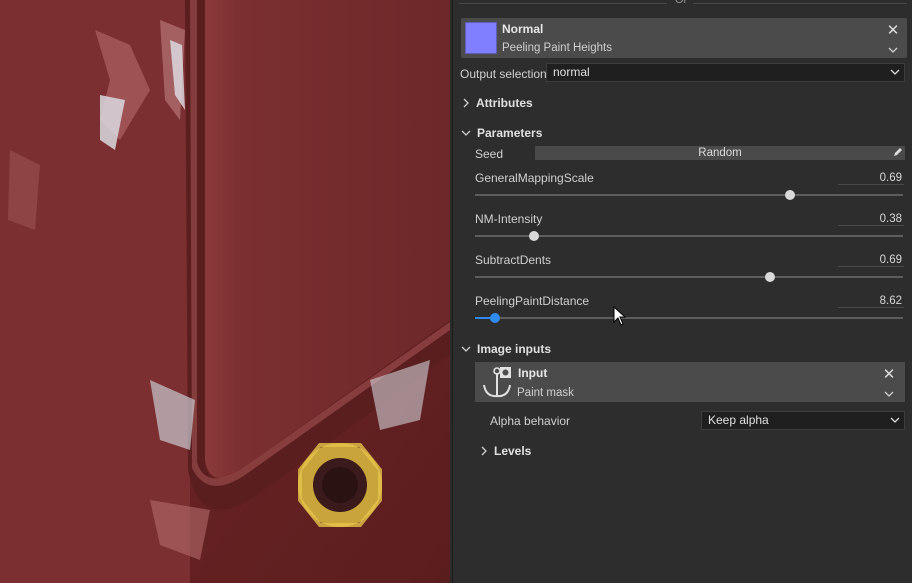  What do you see at coordinates (513, 451) in the screenshot?
I see `section-levels-label: Levels` at bounding box center [513, 451].